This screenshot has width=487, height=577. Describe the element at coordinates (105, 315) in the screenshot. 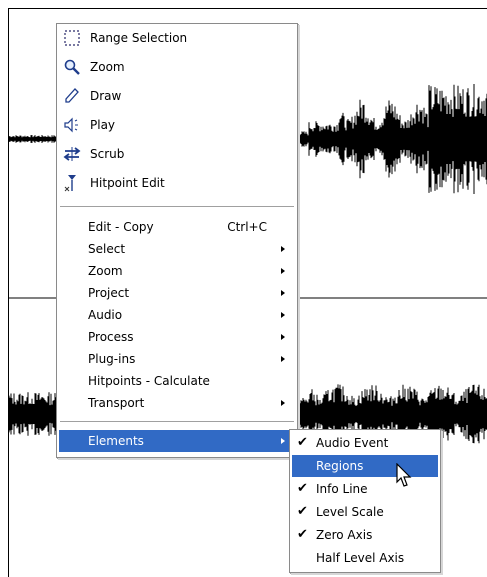

I see `menu-item-label: Audio` at that location.